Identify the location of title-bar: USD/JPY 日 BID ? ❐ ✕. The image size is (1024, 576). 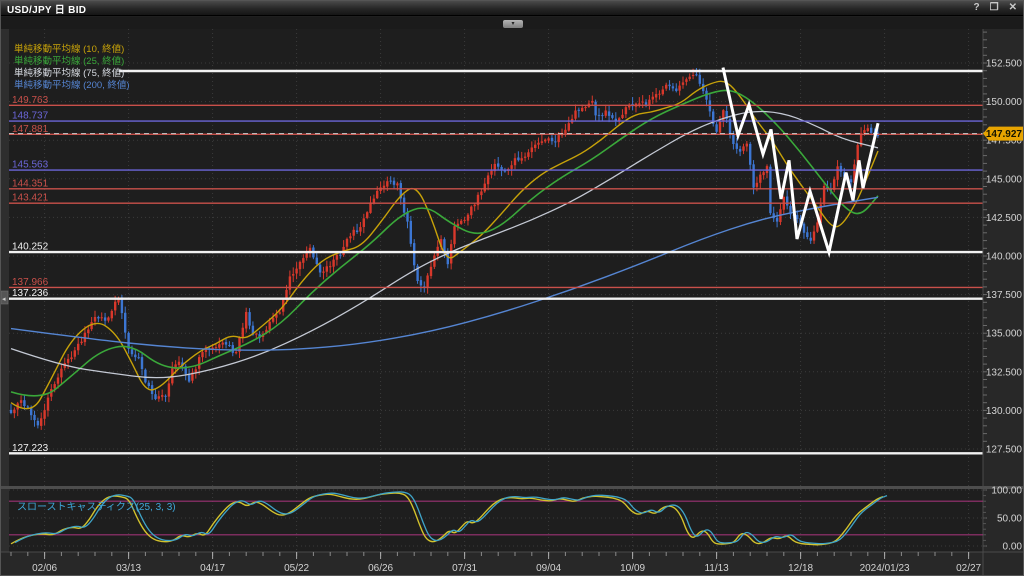
(512, 8).